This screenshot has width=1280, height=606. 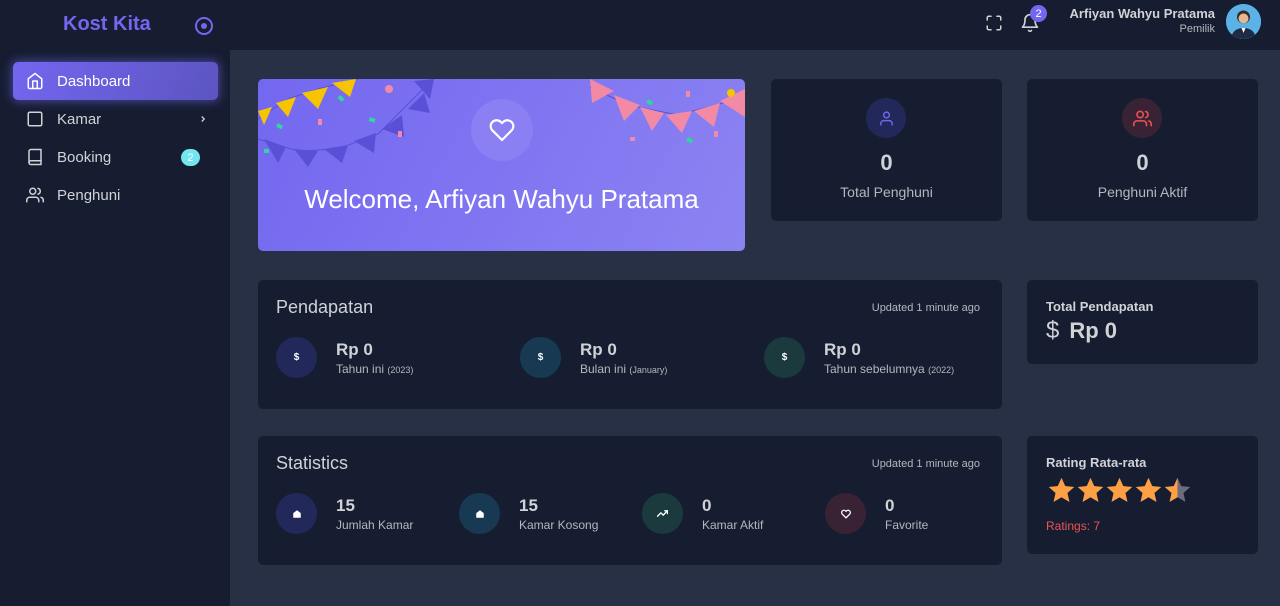 What do you see at coordinates (94, 81) in the screenshot?
I see `sidebar-item-label: Dashboard` at bounding box center [94, 81].